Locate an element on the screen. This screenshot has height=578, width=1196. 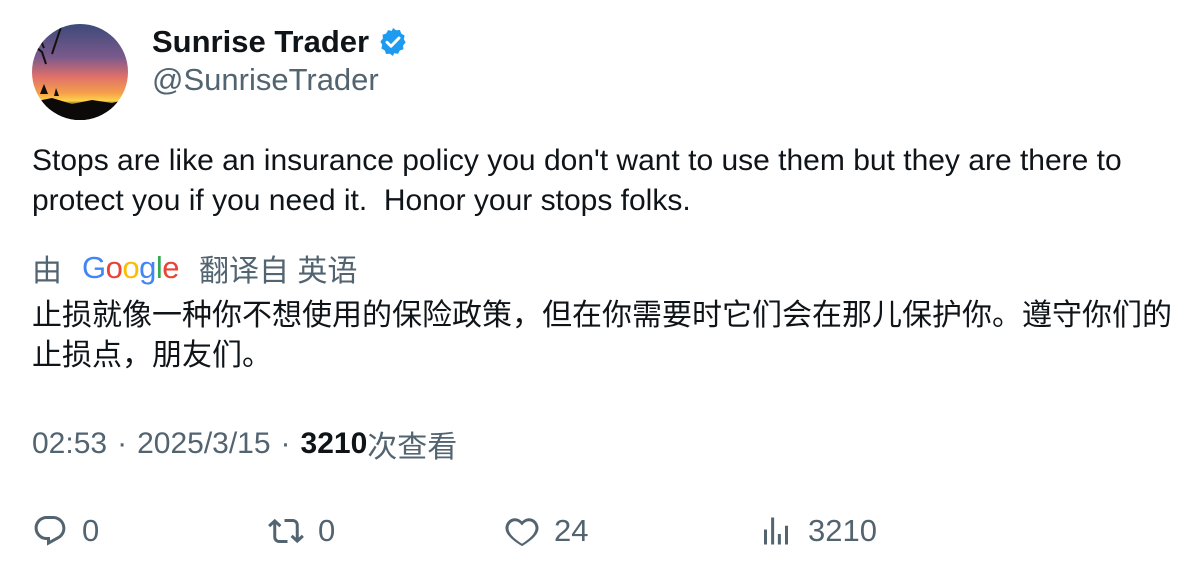
verified-badge-icon is located at coordinates (393, 42).